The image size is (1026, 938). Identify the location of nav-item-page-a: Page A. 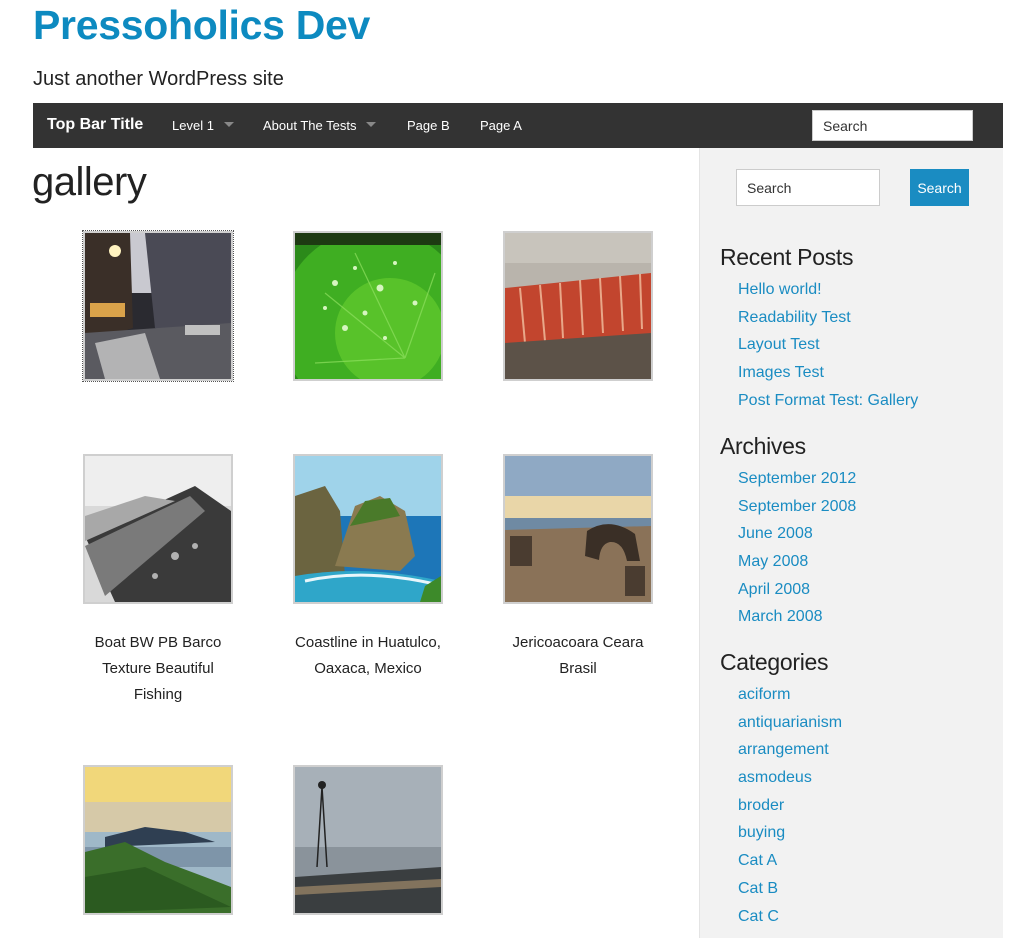
(501, 125).